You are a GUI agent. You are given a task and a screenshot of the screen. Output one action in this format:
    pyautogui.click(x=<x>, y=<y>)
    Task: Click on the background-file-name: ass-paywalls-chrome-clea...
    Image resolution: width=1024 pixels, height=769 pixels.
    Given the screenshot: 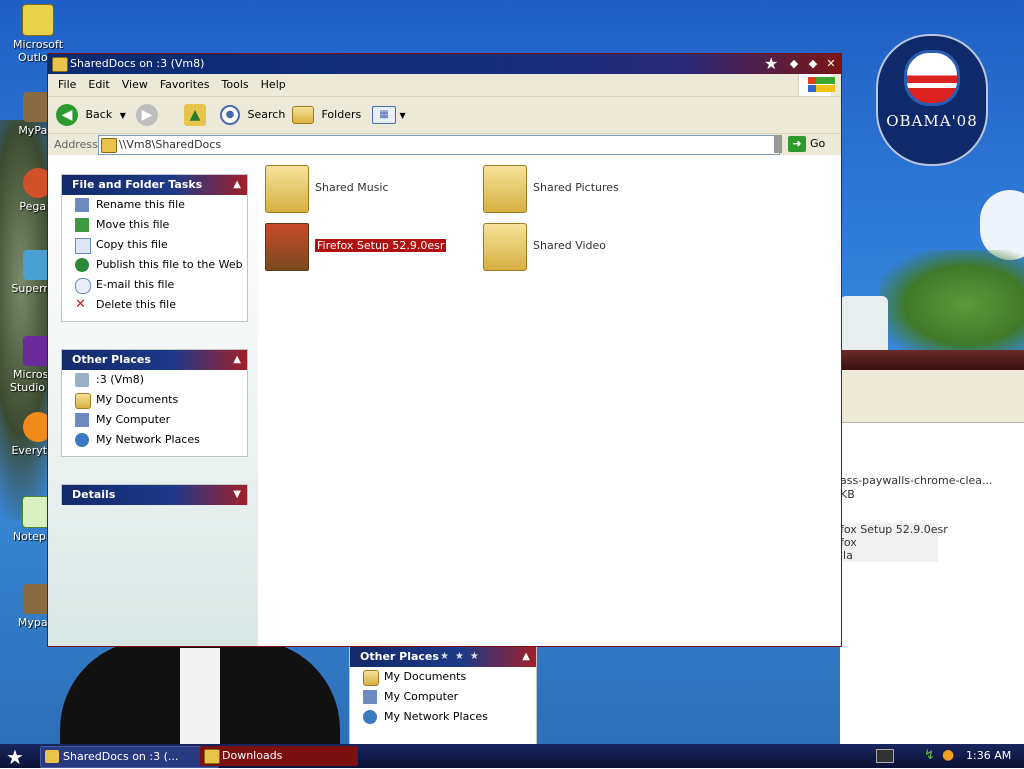 What is the action you would take?
    pyautogui.click(x=916, y=480)
    